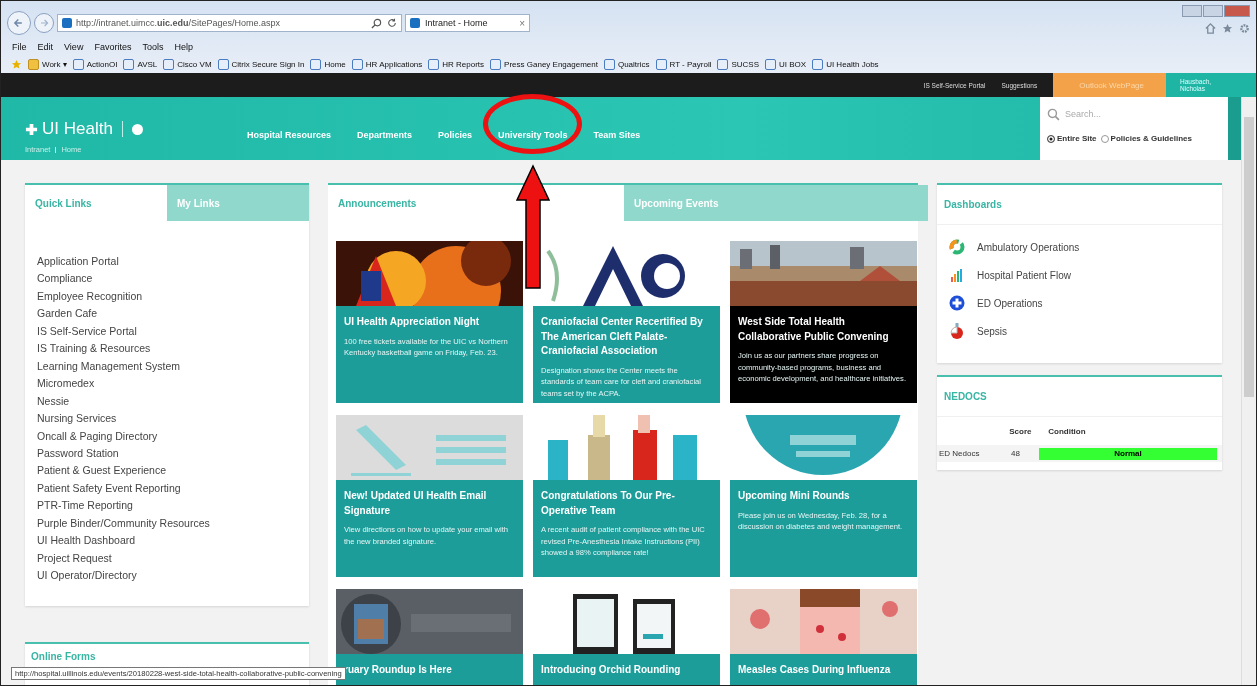 The width and height of the screenshot is (1257, 686). I want to click on column-header: Condition, so click(1067, 431).